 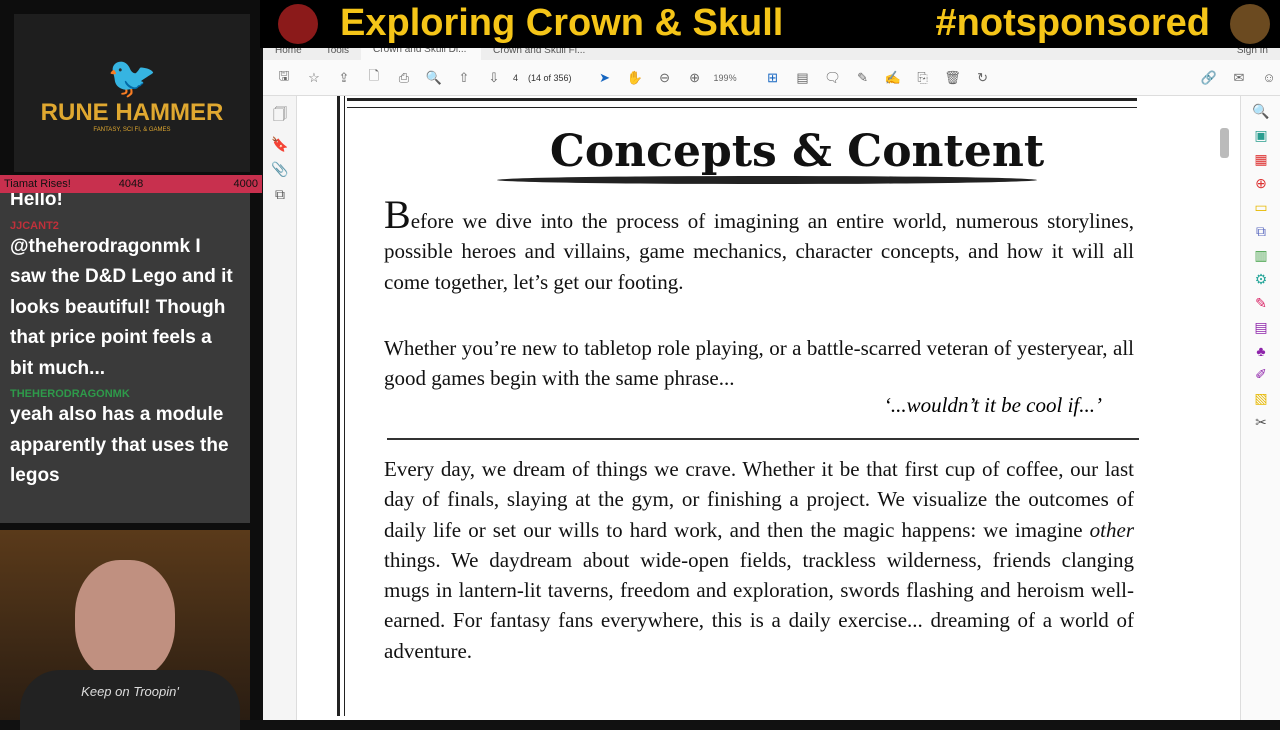 I want to click on chat-username: JJCANT2, so click(x=34, y=225).